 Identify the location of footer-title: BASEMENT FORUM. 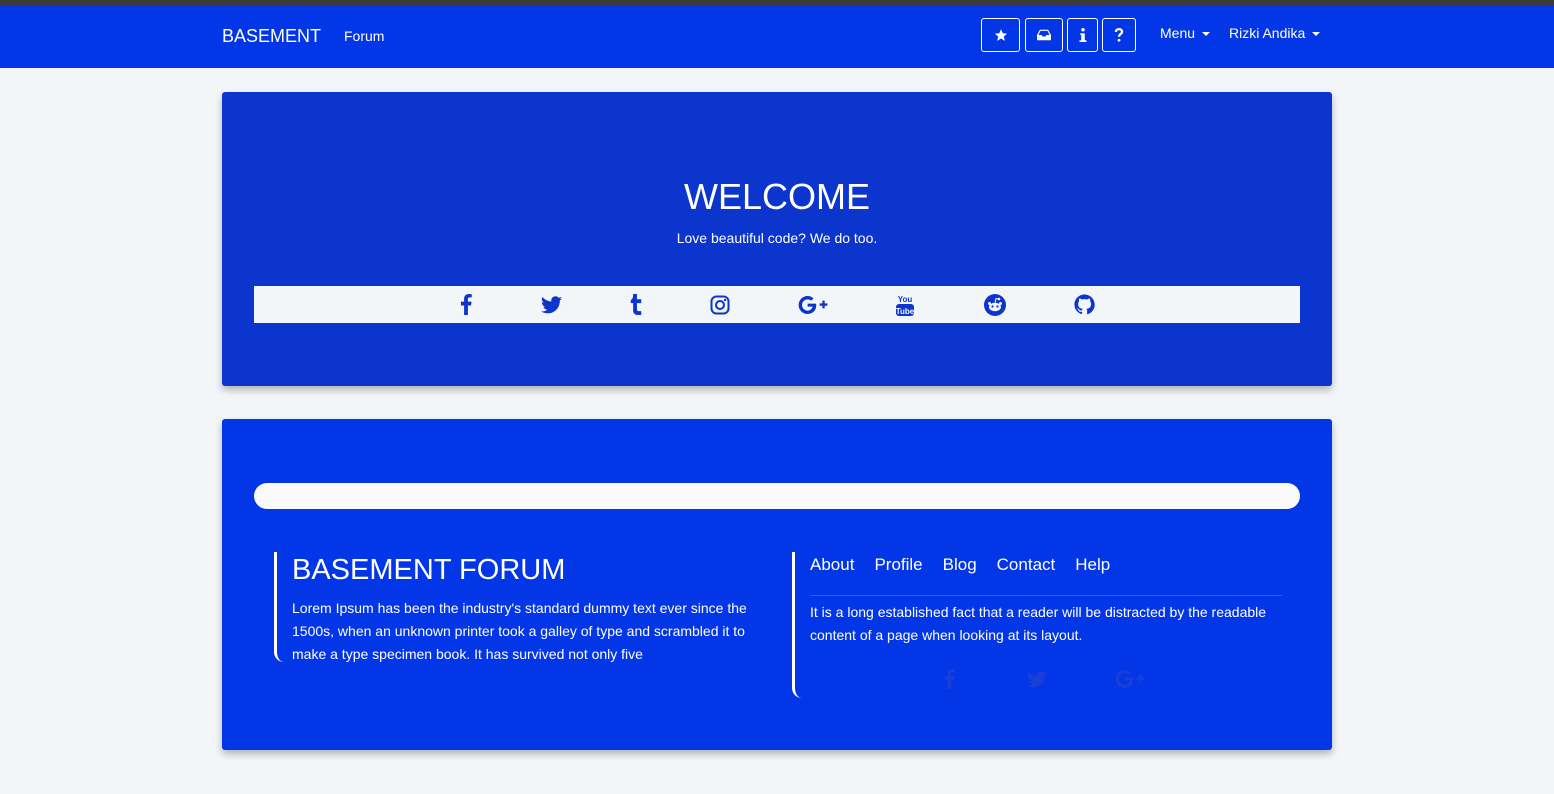
(429, 570).